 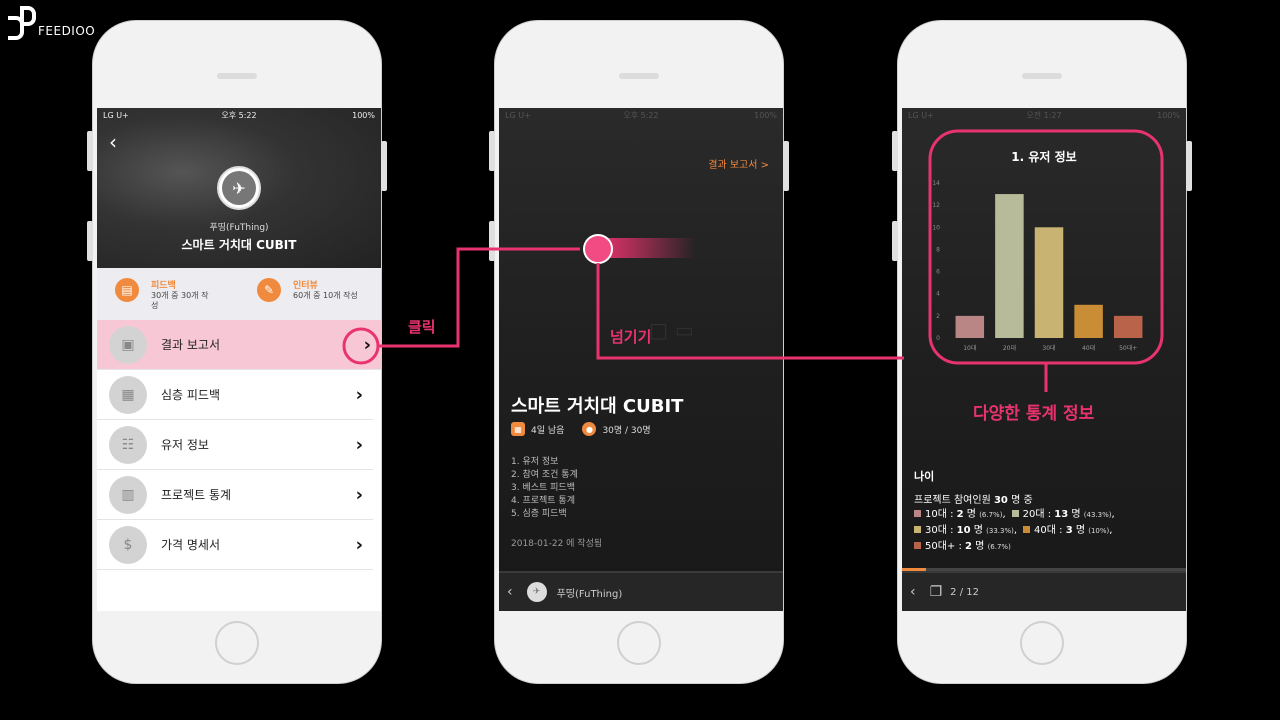 I want to click on legend-unit: 명, so click(x=1076, y=514).